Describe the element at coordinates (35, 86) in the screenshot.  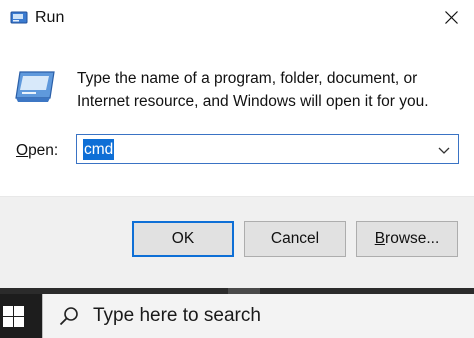
I see `run-program-icon` at that location.